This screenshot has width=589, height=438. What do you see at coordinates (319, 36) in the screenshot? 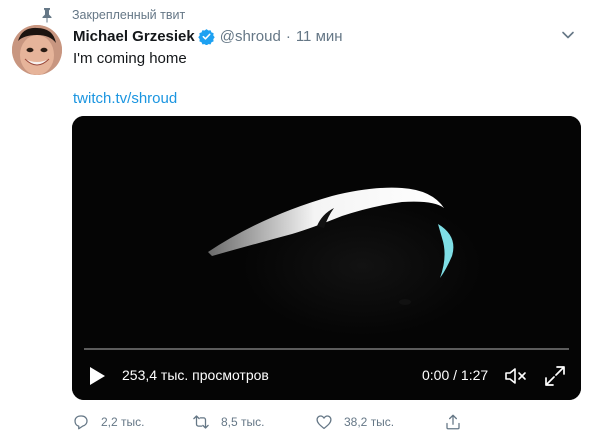
I see `tweet-time: 11 мин` at bounding box center [319, 36].